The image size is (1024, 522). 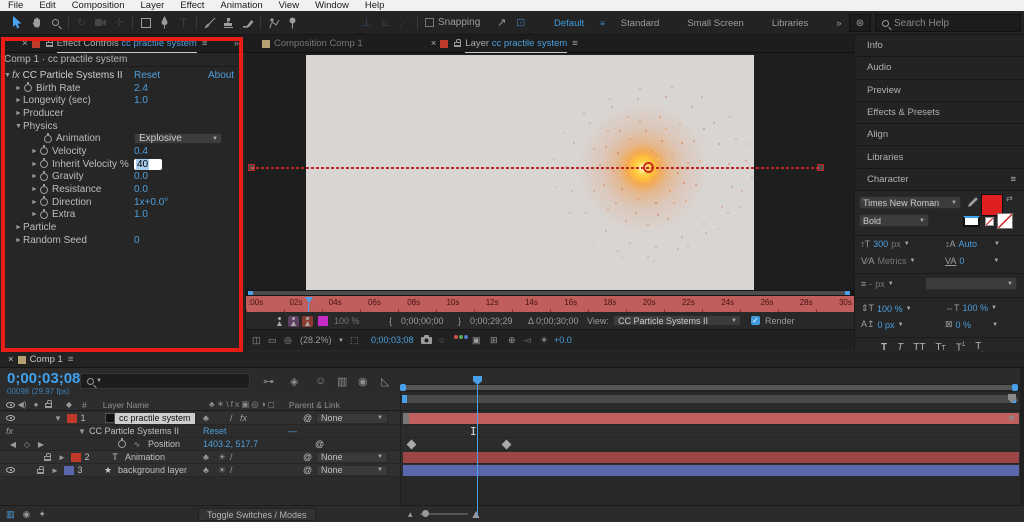 What do you see at coordinates (141, 151) in the screenshot?
I see `prop-value: 0.4` at bounding box center [141, 151].